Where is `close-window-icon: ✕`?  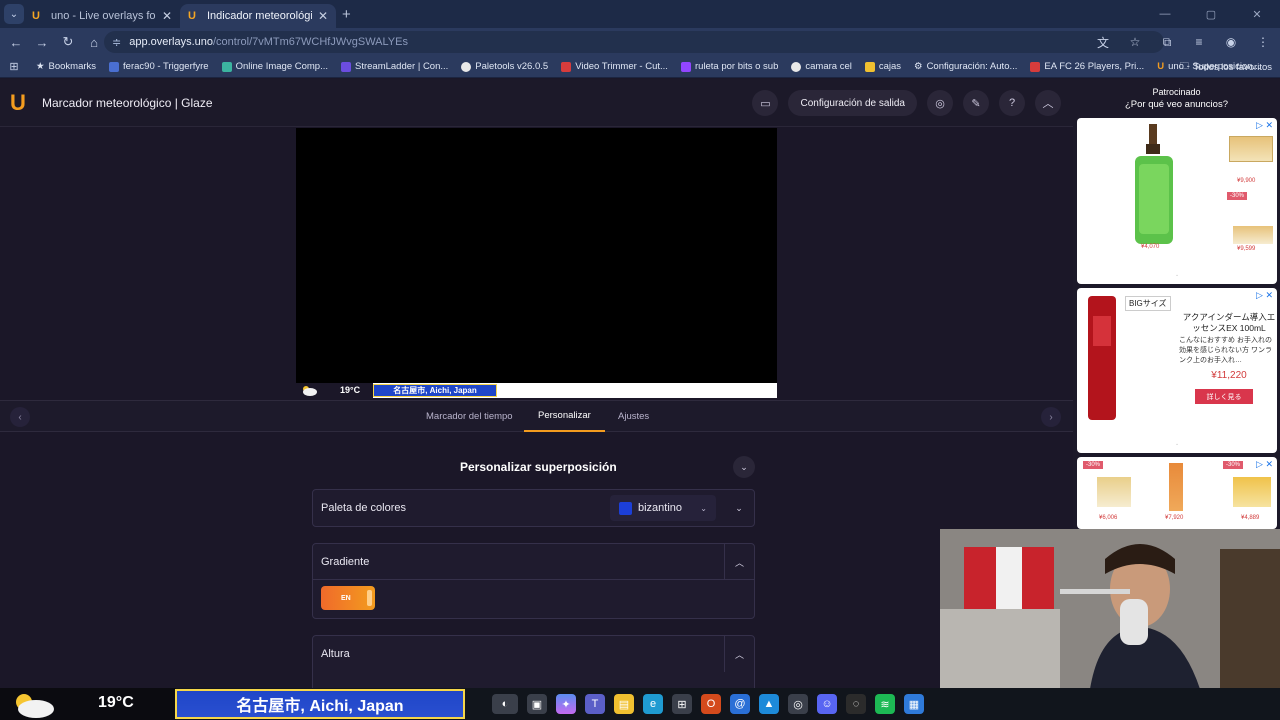
close-window-icon: ✕ is located at coordinates (1257, 14).